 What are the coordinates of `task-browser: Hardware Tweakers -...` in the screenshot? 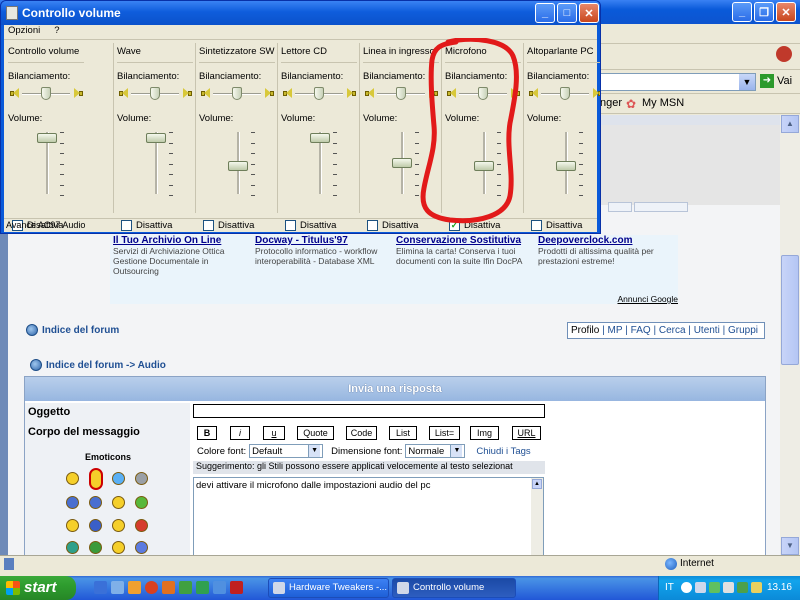 It's located at (328, 588).